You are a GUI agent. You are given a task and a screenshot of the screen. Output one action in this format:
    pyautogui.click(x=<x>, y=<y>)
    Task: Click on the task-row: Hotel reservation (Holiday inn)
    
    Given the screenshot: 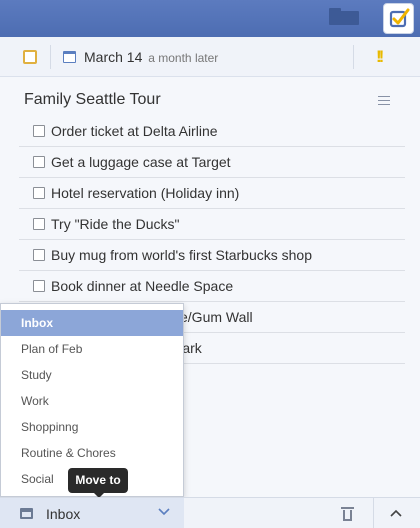 What is the action you would take?
    pyautogui.click(x=212, y=193)
    